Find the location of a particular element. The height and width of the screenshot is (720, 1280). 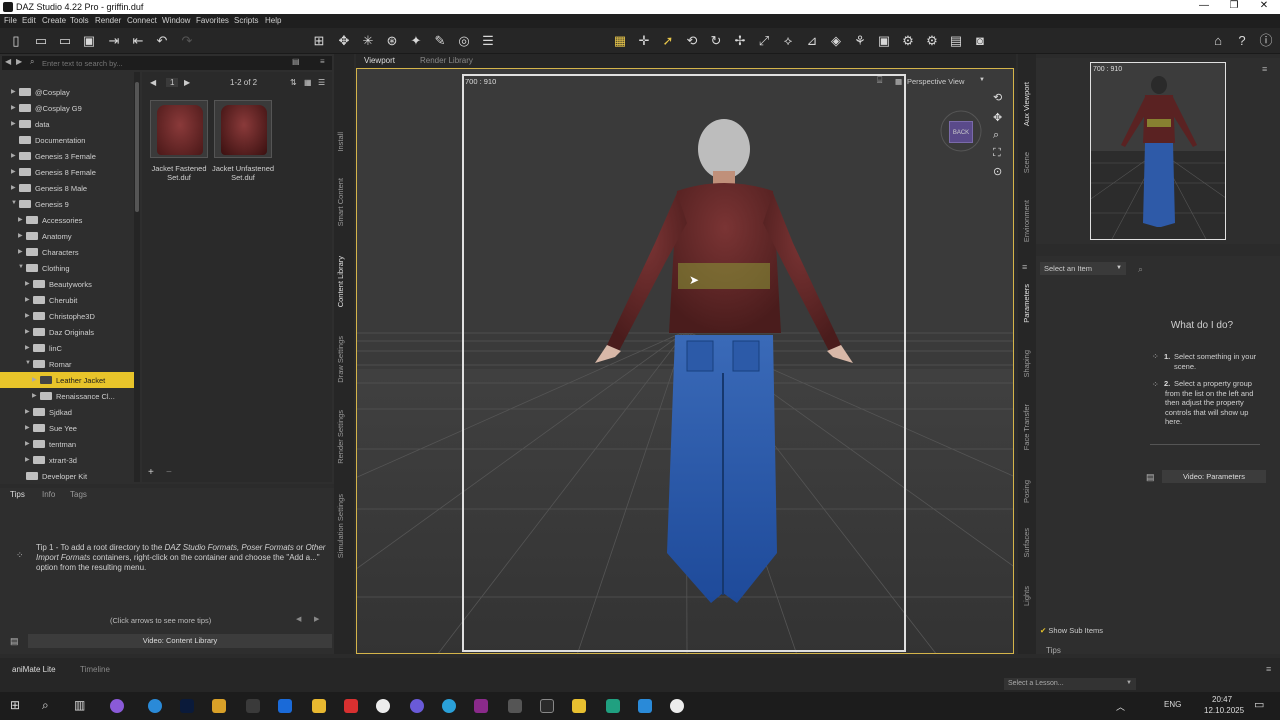

tree-item: ▶ Sue Yee is located at coordinates (67, 428).